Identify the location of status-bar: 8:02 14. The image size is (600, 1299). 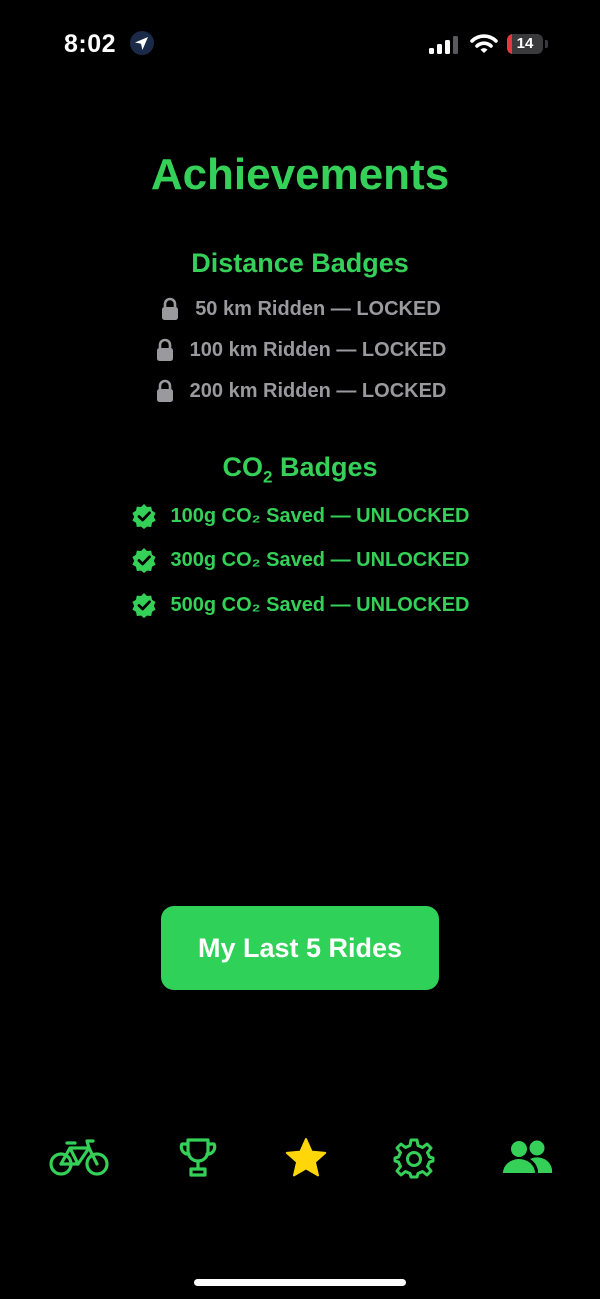
(300, 45).